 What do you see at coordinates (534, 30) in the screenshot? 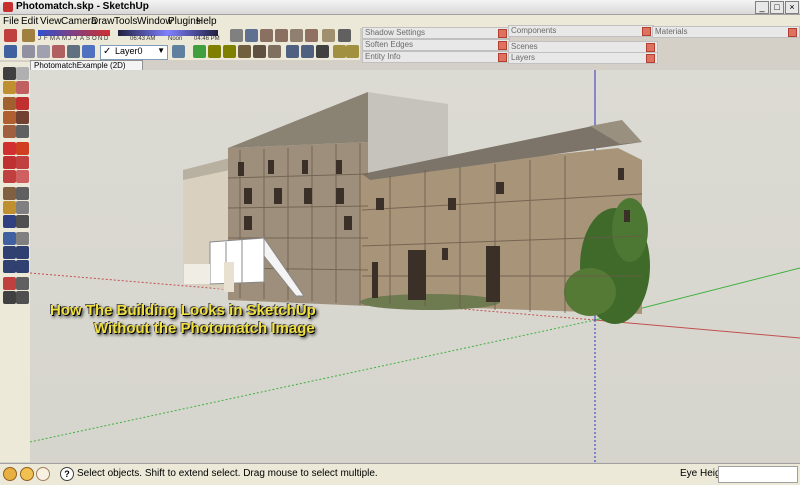
I see `tray-label: Components` at bounding box center [534, 30].